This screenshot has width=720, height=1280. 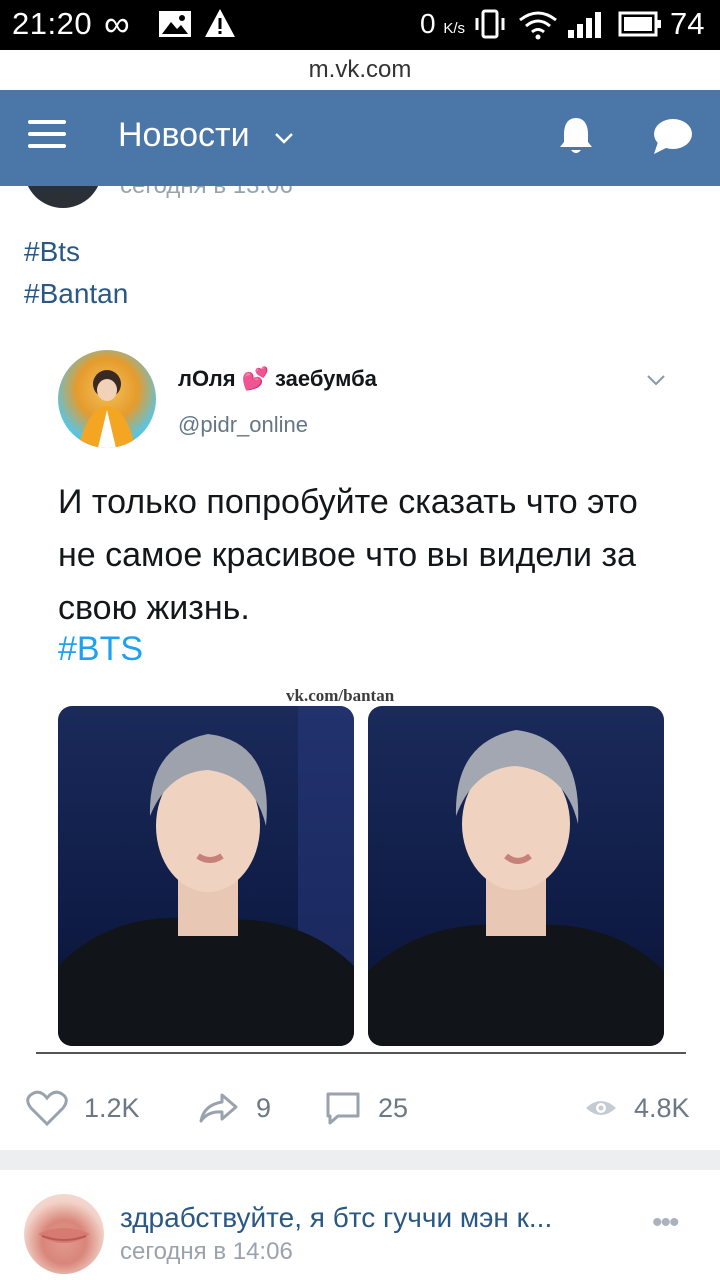 What do you see at coordinates (112, 1107) in the screenshot?
I see `like-count: 1.2K` at bounding box center [112, 1107].